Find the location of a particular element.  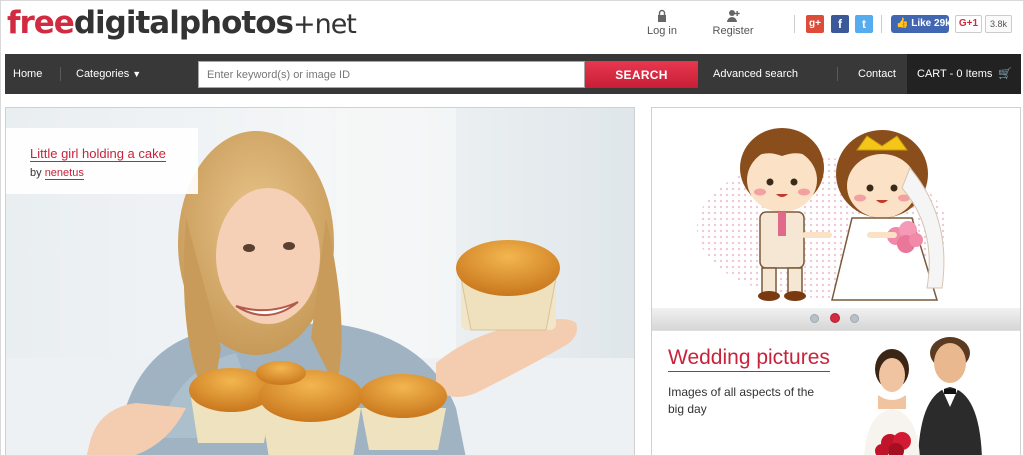

logo-part-plus: + is located at coordinates (304, 24).